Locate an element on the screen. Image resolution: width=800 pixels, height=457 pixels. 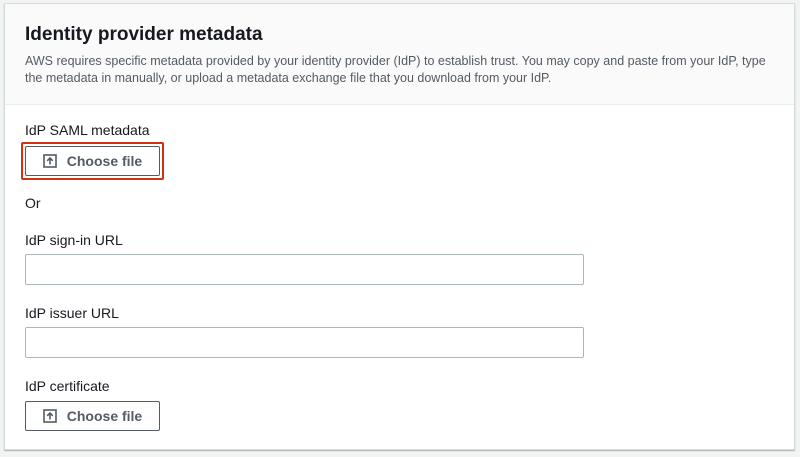
saml-metadata-choose-file-button: Choose file is located at coordinates (92, 161).